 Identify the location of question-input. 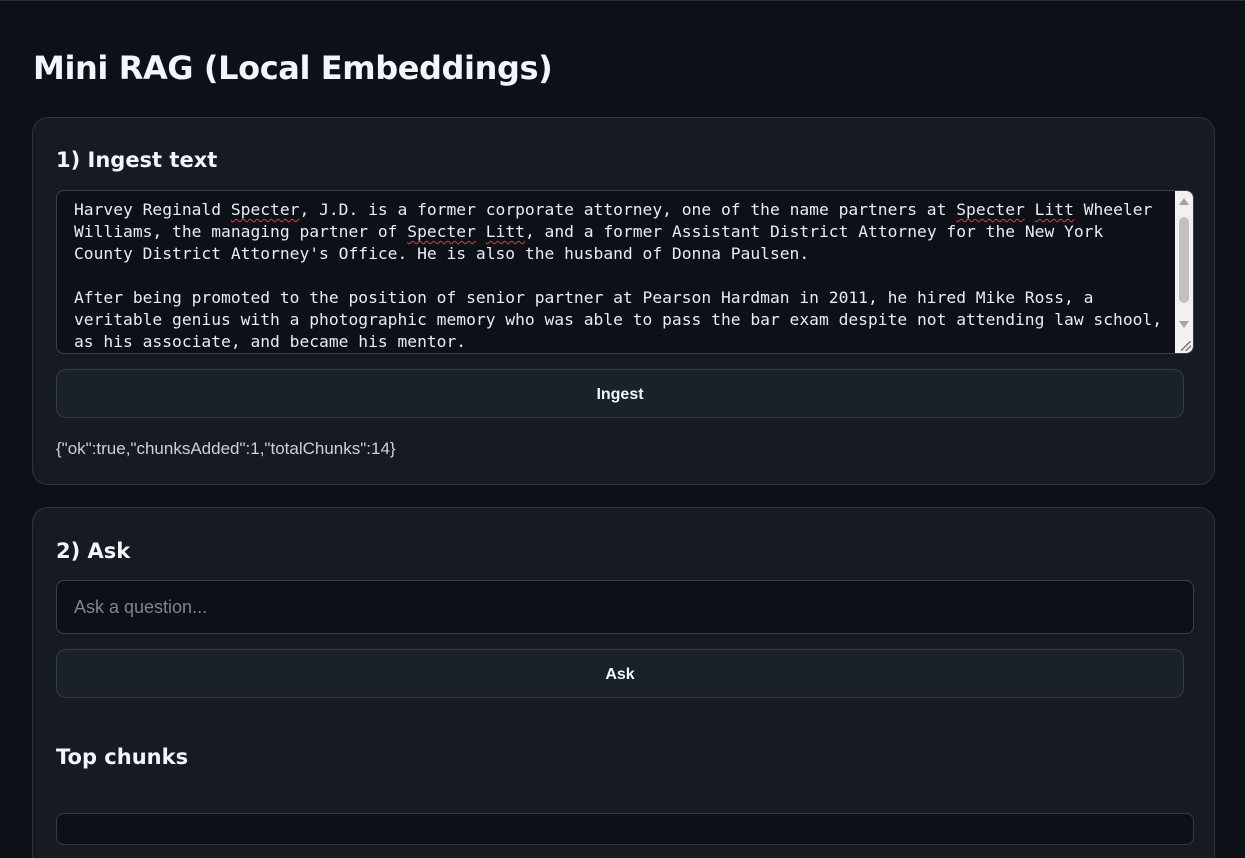
(625, 607).